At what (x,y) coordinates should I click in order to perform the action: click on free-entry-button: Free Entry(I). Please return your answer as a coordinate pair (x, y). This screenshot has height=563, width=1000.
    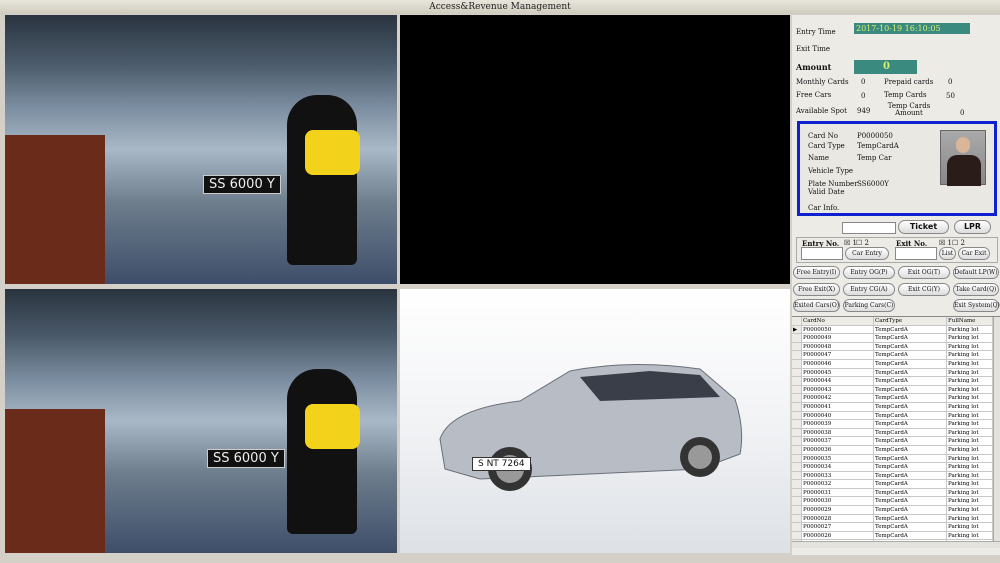
    Looking at the image, I should click on (816, 272).